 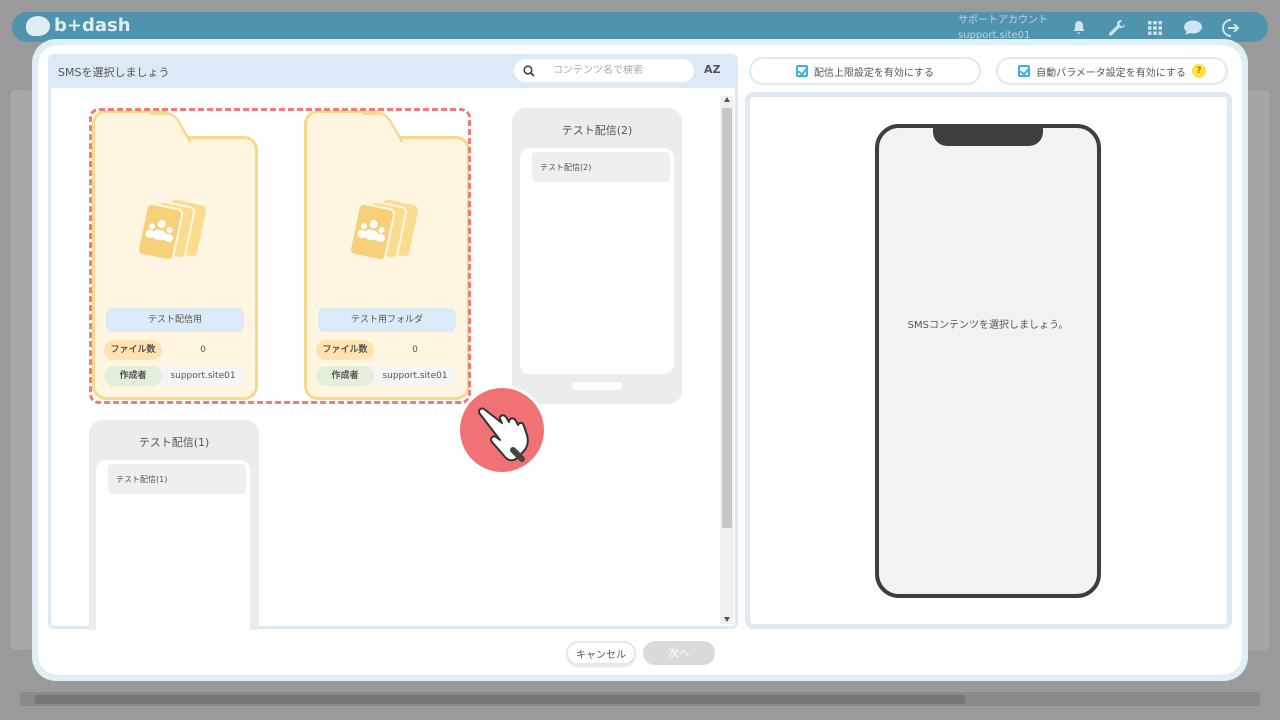 What do you see at coordinates (1231, 28) in the screenshot?
I see `logout-icon` at bounding box center [1231, 28].